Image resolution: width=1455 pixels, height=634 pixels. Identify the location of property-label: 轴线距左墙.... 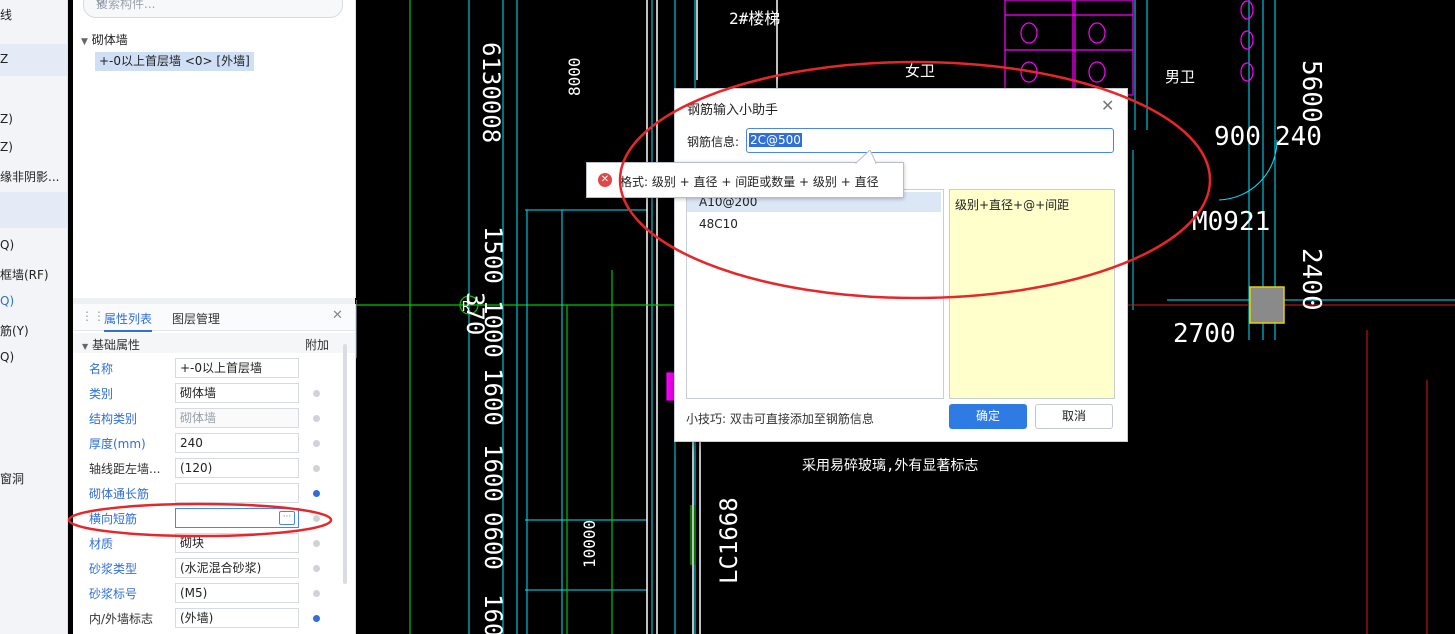
(125, 469).